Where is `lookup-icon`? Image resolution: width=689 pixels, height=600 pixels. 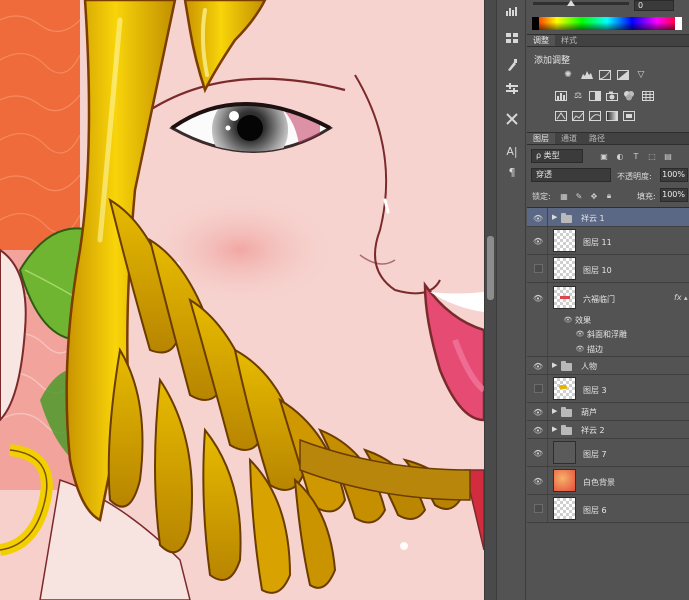 lookup-icon is located at coordinates (648, 95).